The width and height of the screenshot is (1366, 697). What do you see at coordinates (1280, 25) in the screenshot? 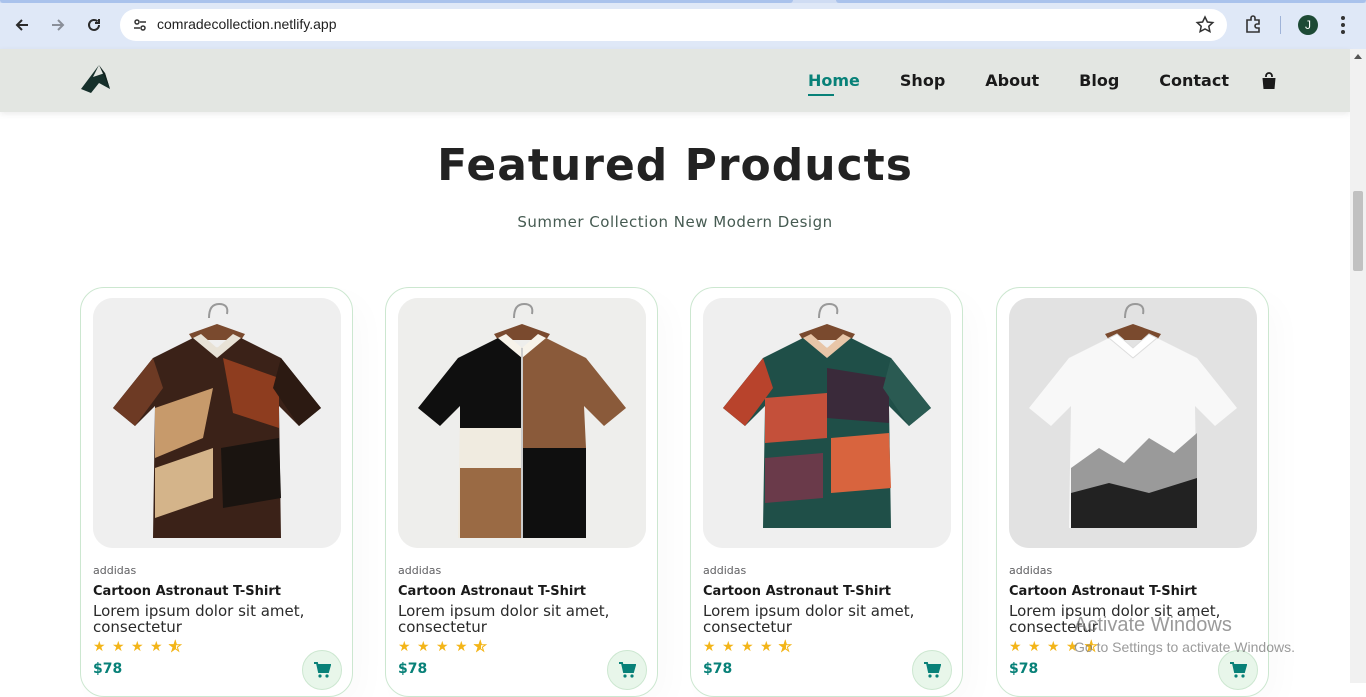
I see `toolbar-divider` at bounding box center [1280, 25].